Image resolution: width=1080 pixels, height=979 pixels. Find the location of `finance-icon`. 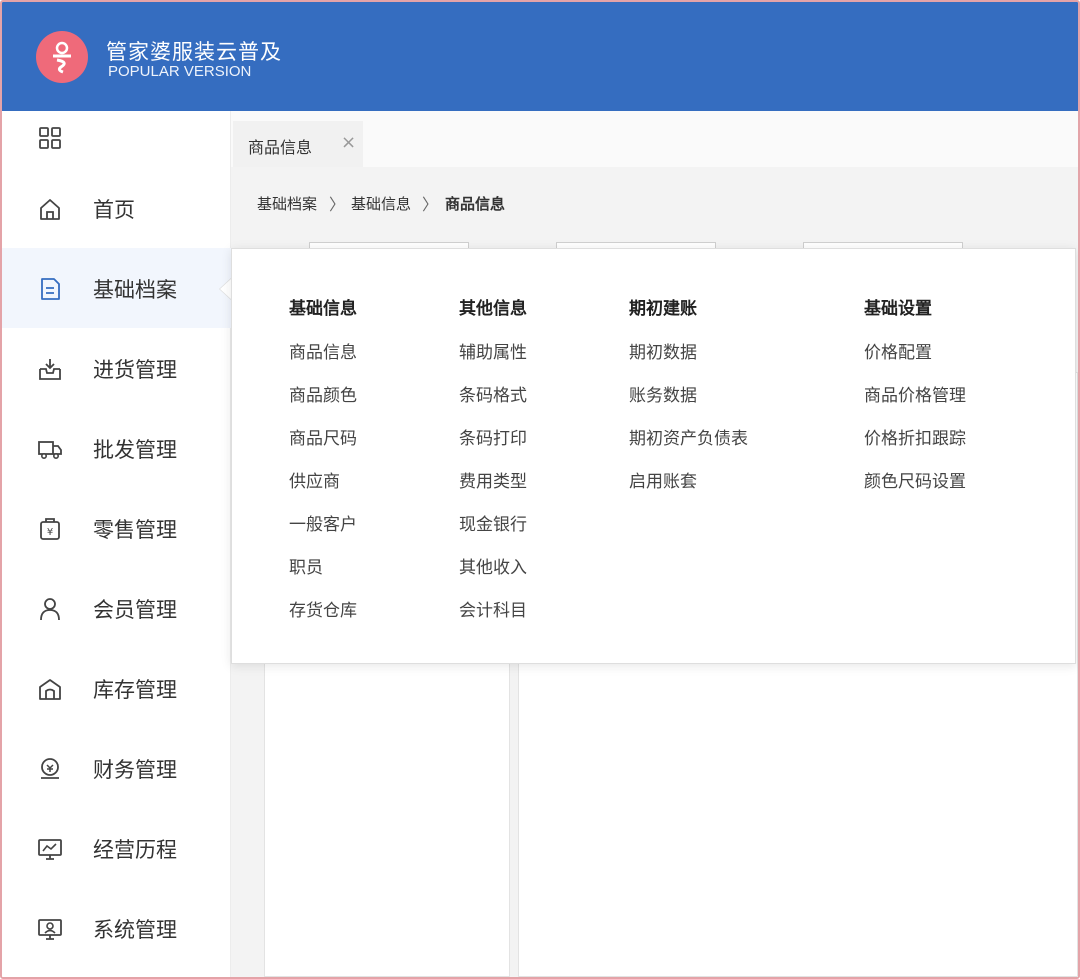

finance-icon is located at coordinates (50, 768).